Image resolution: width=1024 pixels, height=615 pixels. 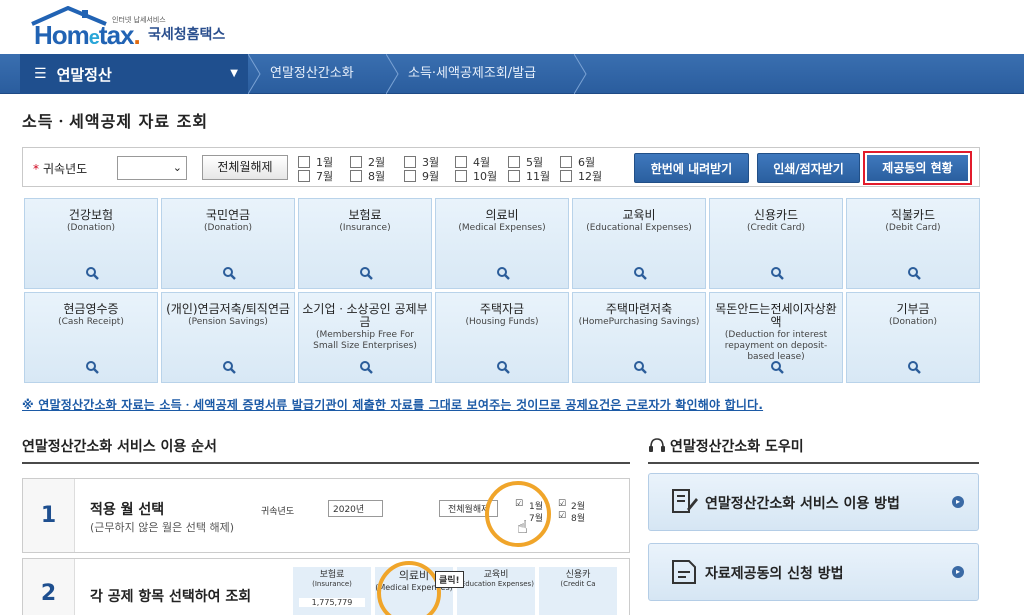 What do you see at coordinates (134, 74) in the screenshot?
I see `nav-menu-dropdown: ☰ 연말정산 ▼` at bounding box center [134, 74].